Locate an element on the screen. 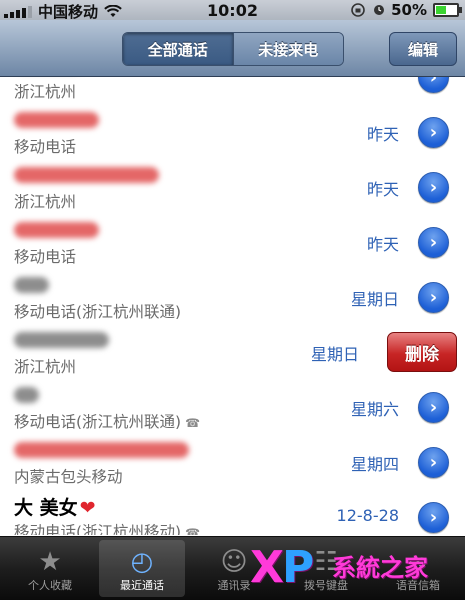 The width and height of the screenshot is (465, 600). heart-emoji-icon: ❤ is located at coordinates (87, 508).